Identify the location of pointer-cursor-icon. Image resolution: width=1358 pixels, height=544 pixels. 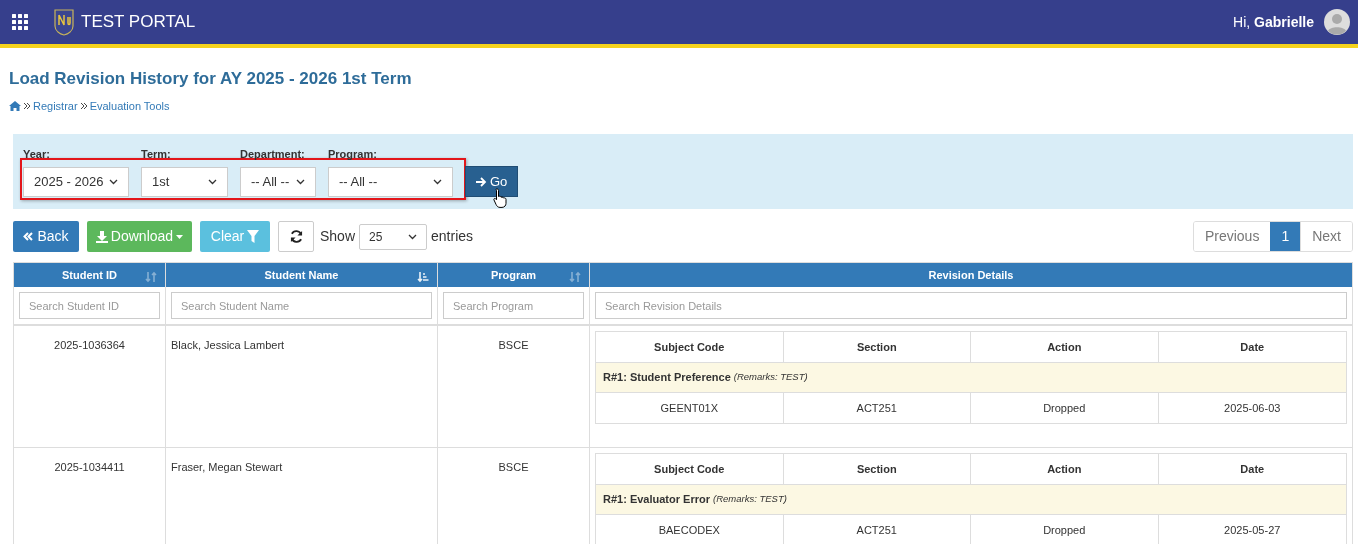
(500, 198).